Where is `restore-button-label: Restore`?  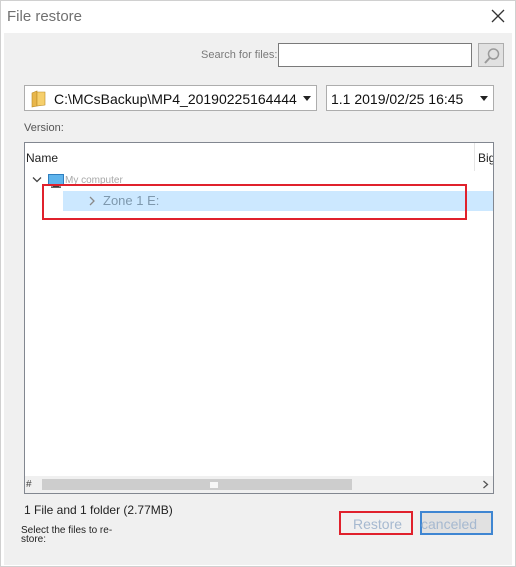
restore-button-label: Restore is located at coordinates (378, 524).